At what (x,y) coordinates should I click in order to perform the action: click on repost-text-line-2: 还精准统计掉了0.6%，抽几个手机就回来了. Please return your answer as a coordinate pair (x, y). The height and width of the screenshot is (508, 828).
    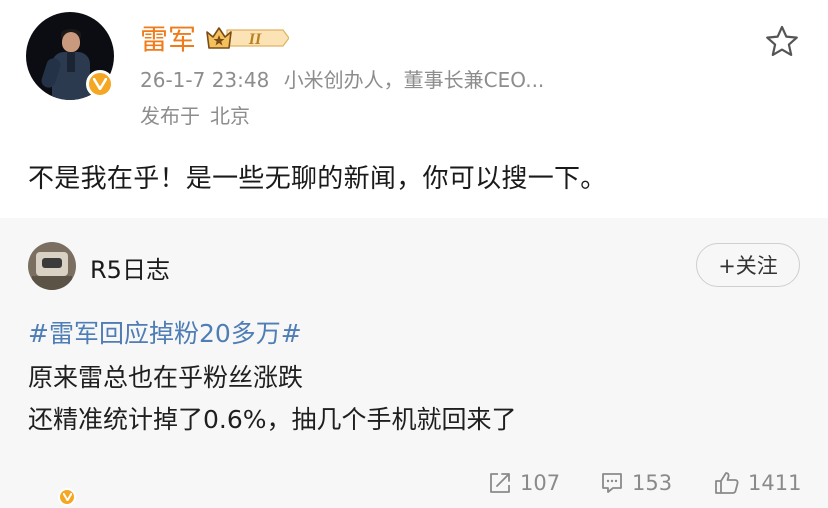
    Looking at the image, I should click on (272, 419).